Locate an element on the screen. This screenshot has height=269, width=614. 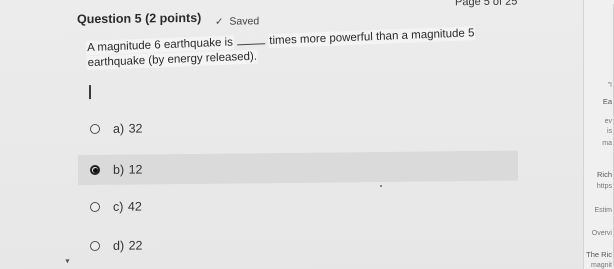
option-d: d) 22 is located at coordinates (298, 244).